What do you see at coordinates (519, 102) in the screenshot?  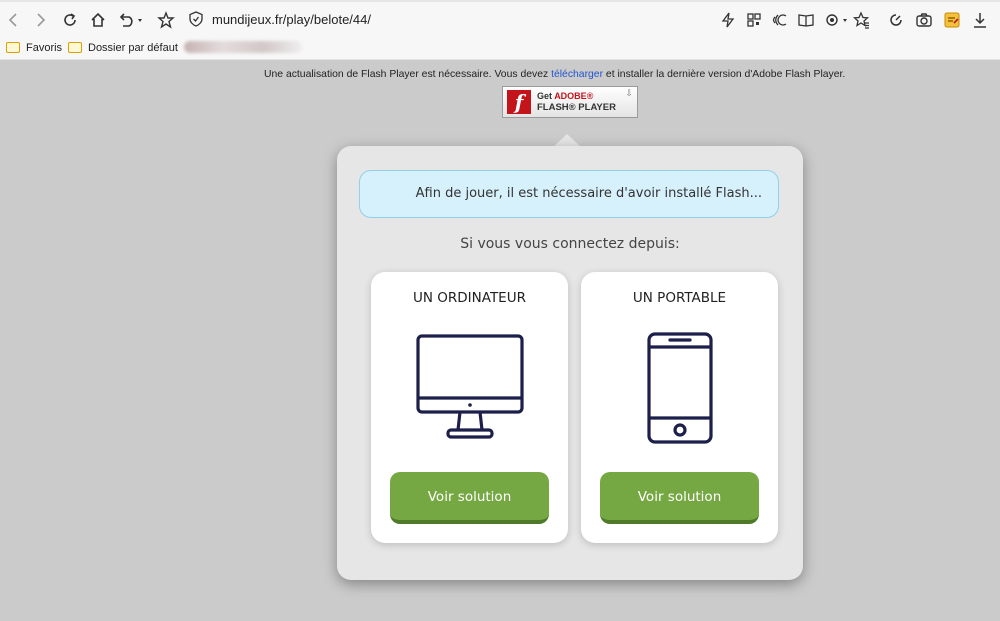 I see `flash-logo-icon: f` at bounding box center [519, 102].